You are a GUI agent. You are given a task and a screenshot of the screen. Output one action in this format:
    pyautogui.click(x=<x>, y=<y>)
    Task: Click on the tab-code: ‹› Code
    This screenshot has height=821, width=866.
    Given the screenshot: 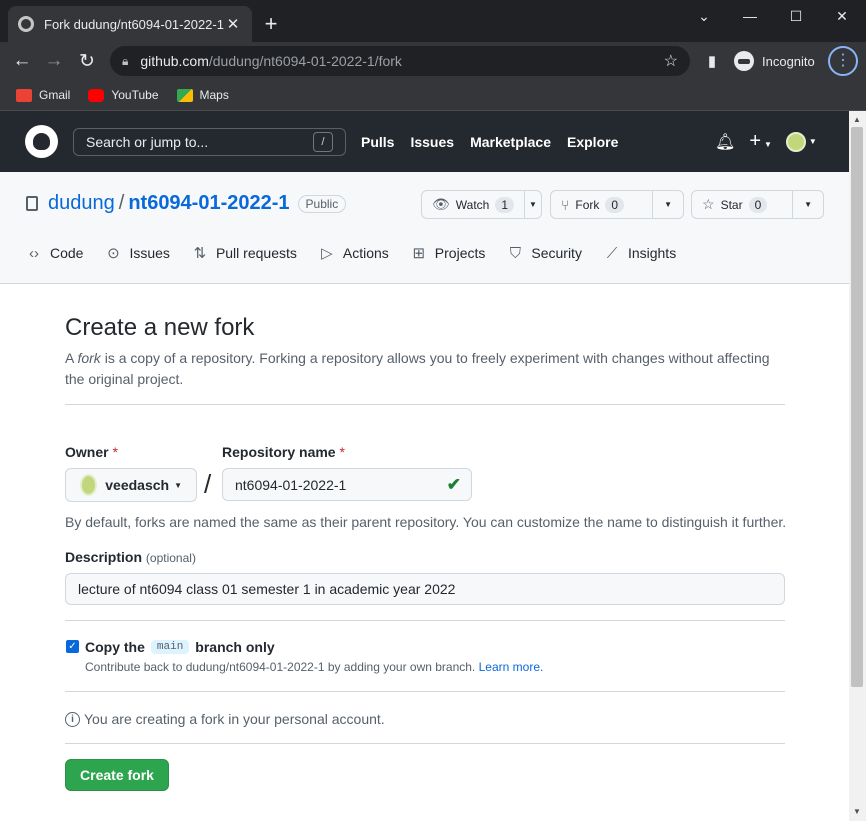 What is the action you would take?
    pyautogui.click(x=54, y=253)
    